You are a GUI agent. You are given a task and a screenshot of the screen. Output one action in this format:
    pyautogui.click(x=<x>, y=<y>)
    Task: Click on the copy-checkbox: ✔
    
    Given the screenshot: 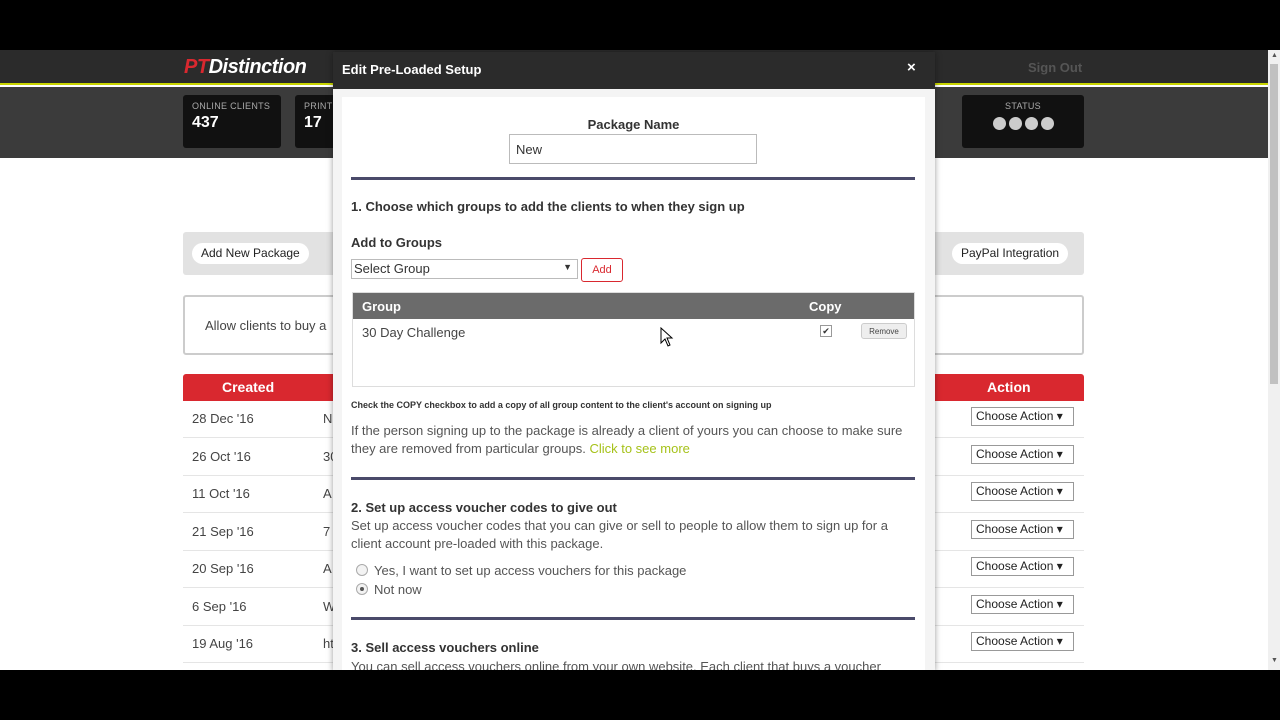 What is the action you would take?
    pyautogui.click(x=826, y=331)
    